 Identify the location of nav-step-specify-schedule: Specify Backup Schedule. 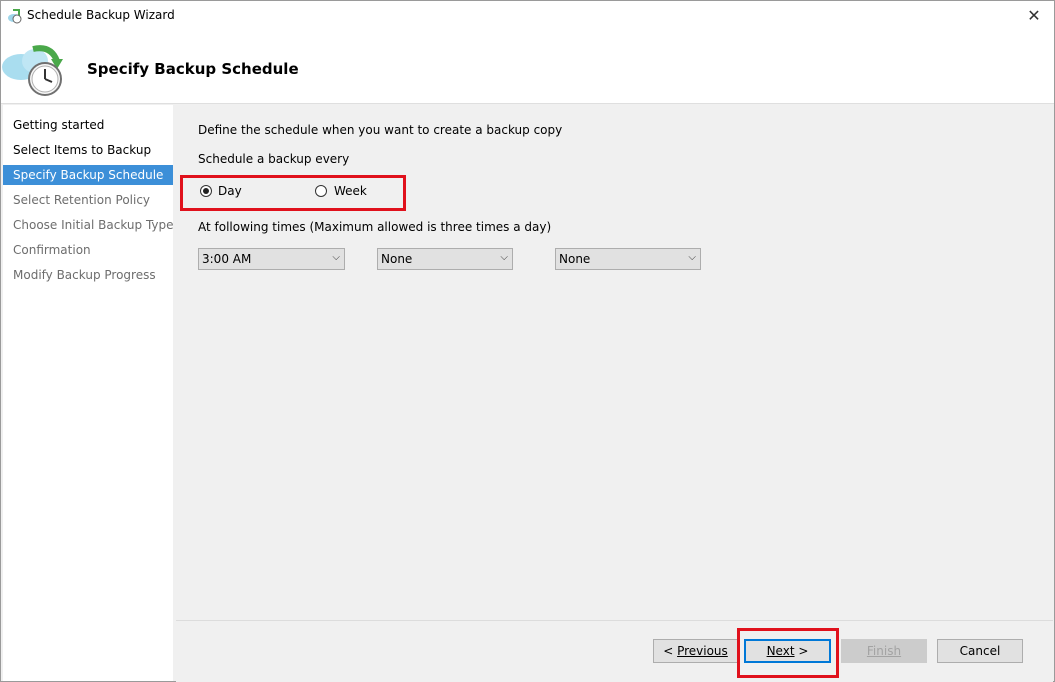
(88, 175).